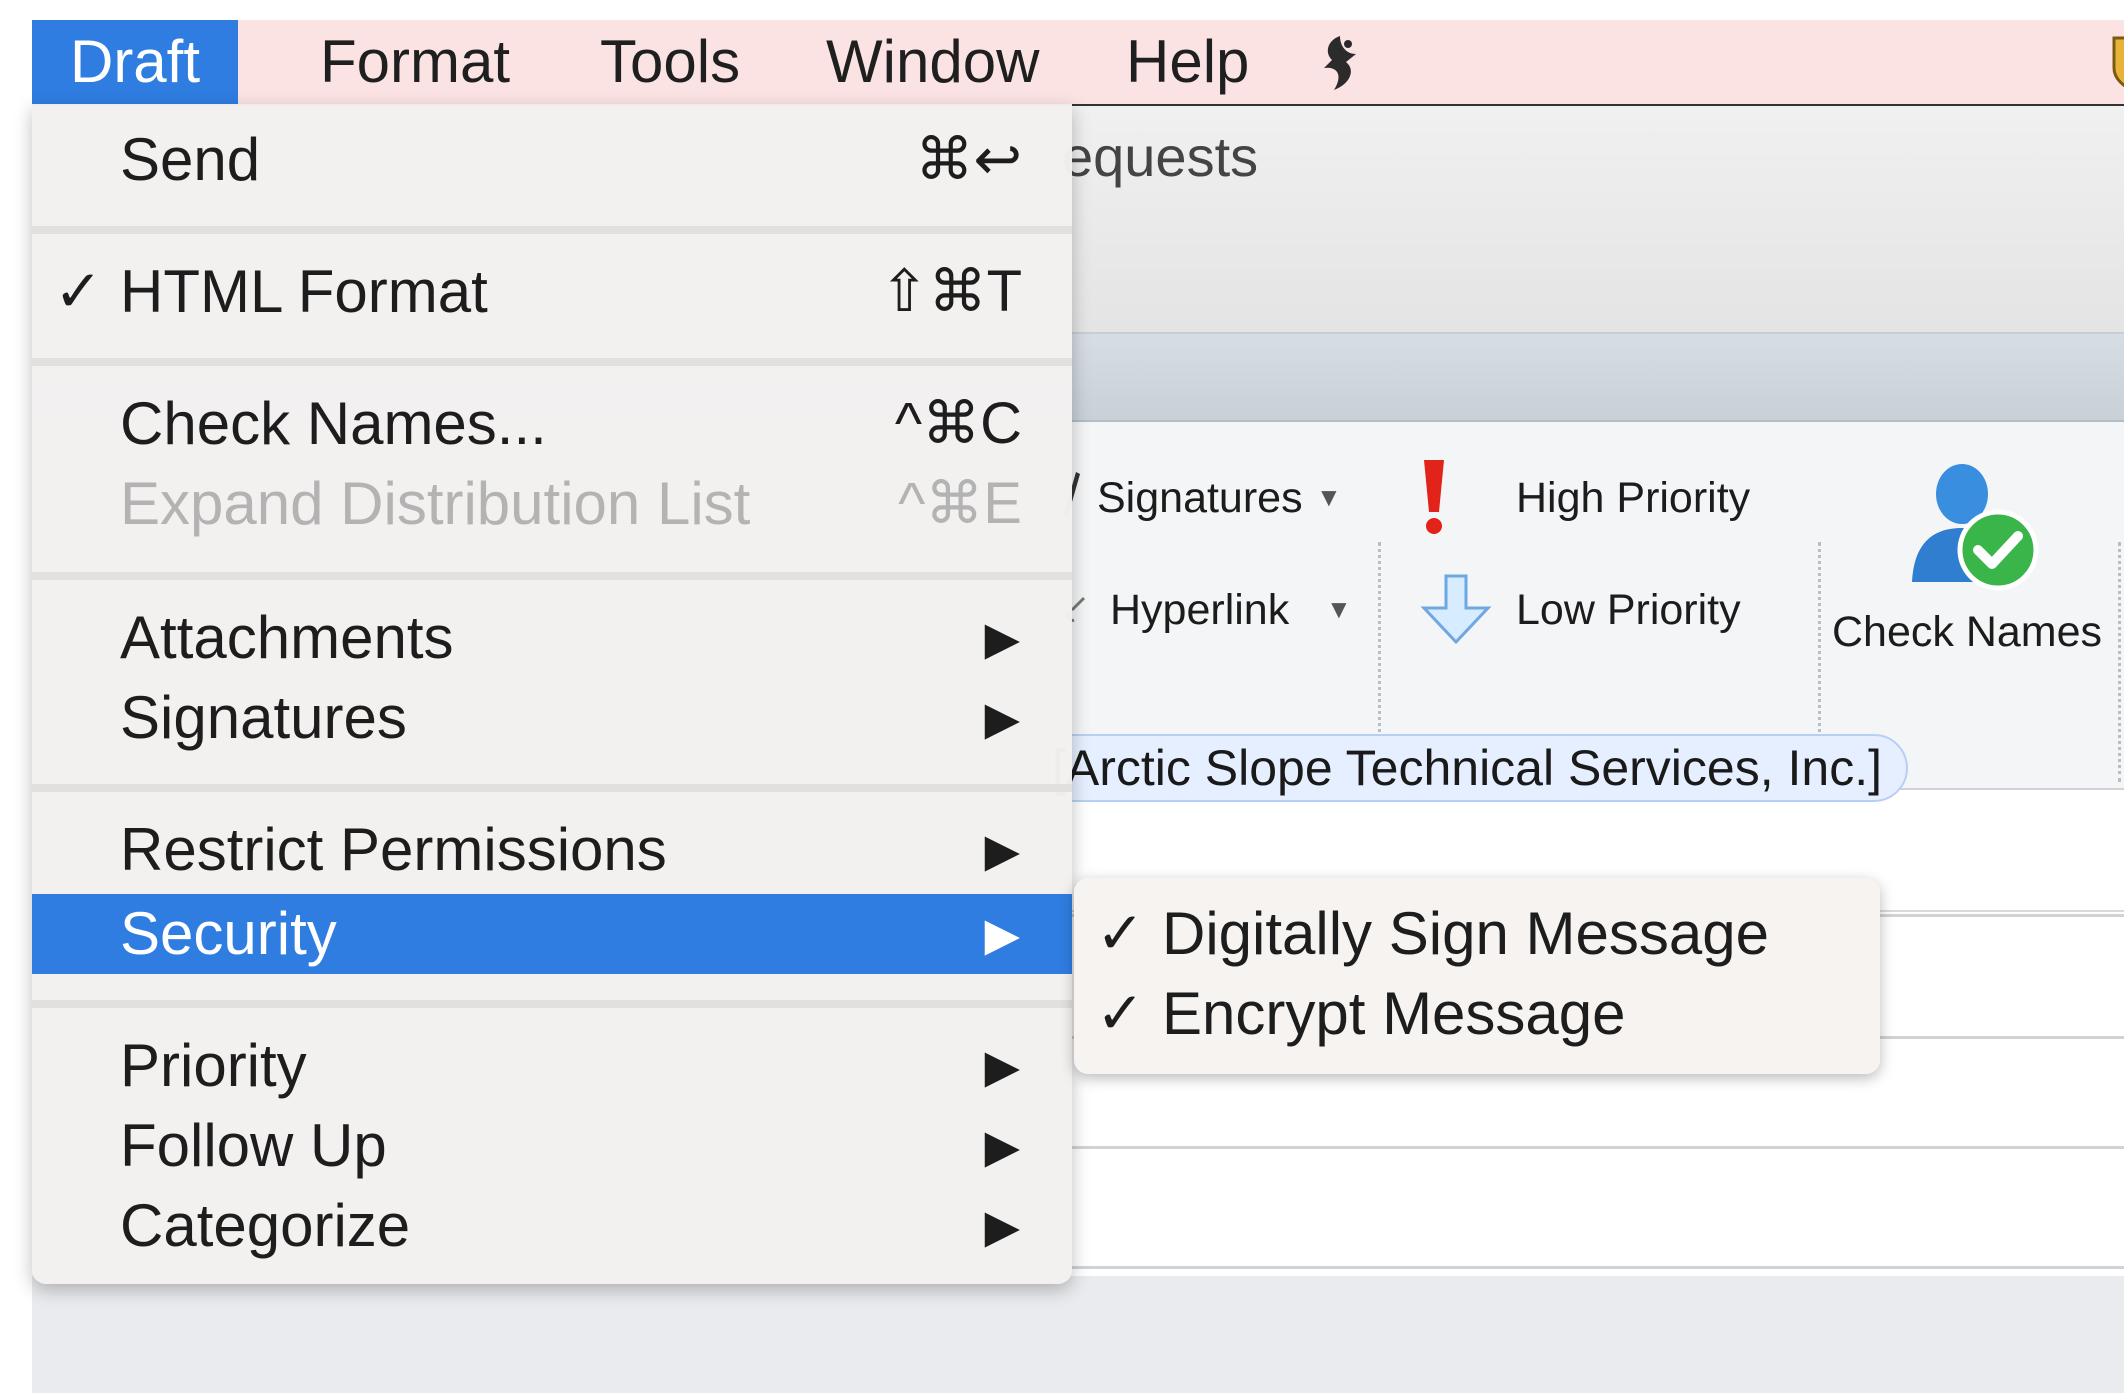  I want to click on ribbon-check-names-button: Check Names, so click(1967, 632).